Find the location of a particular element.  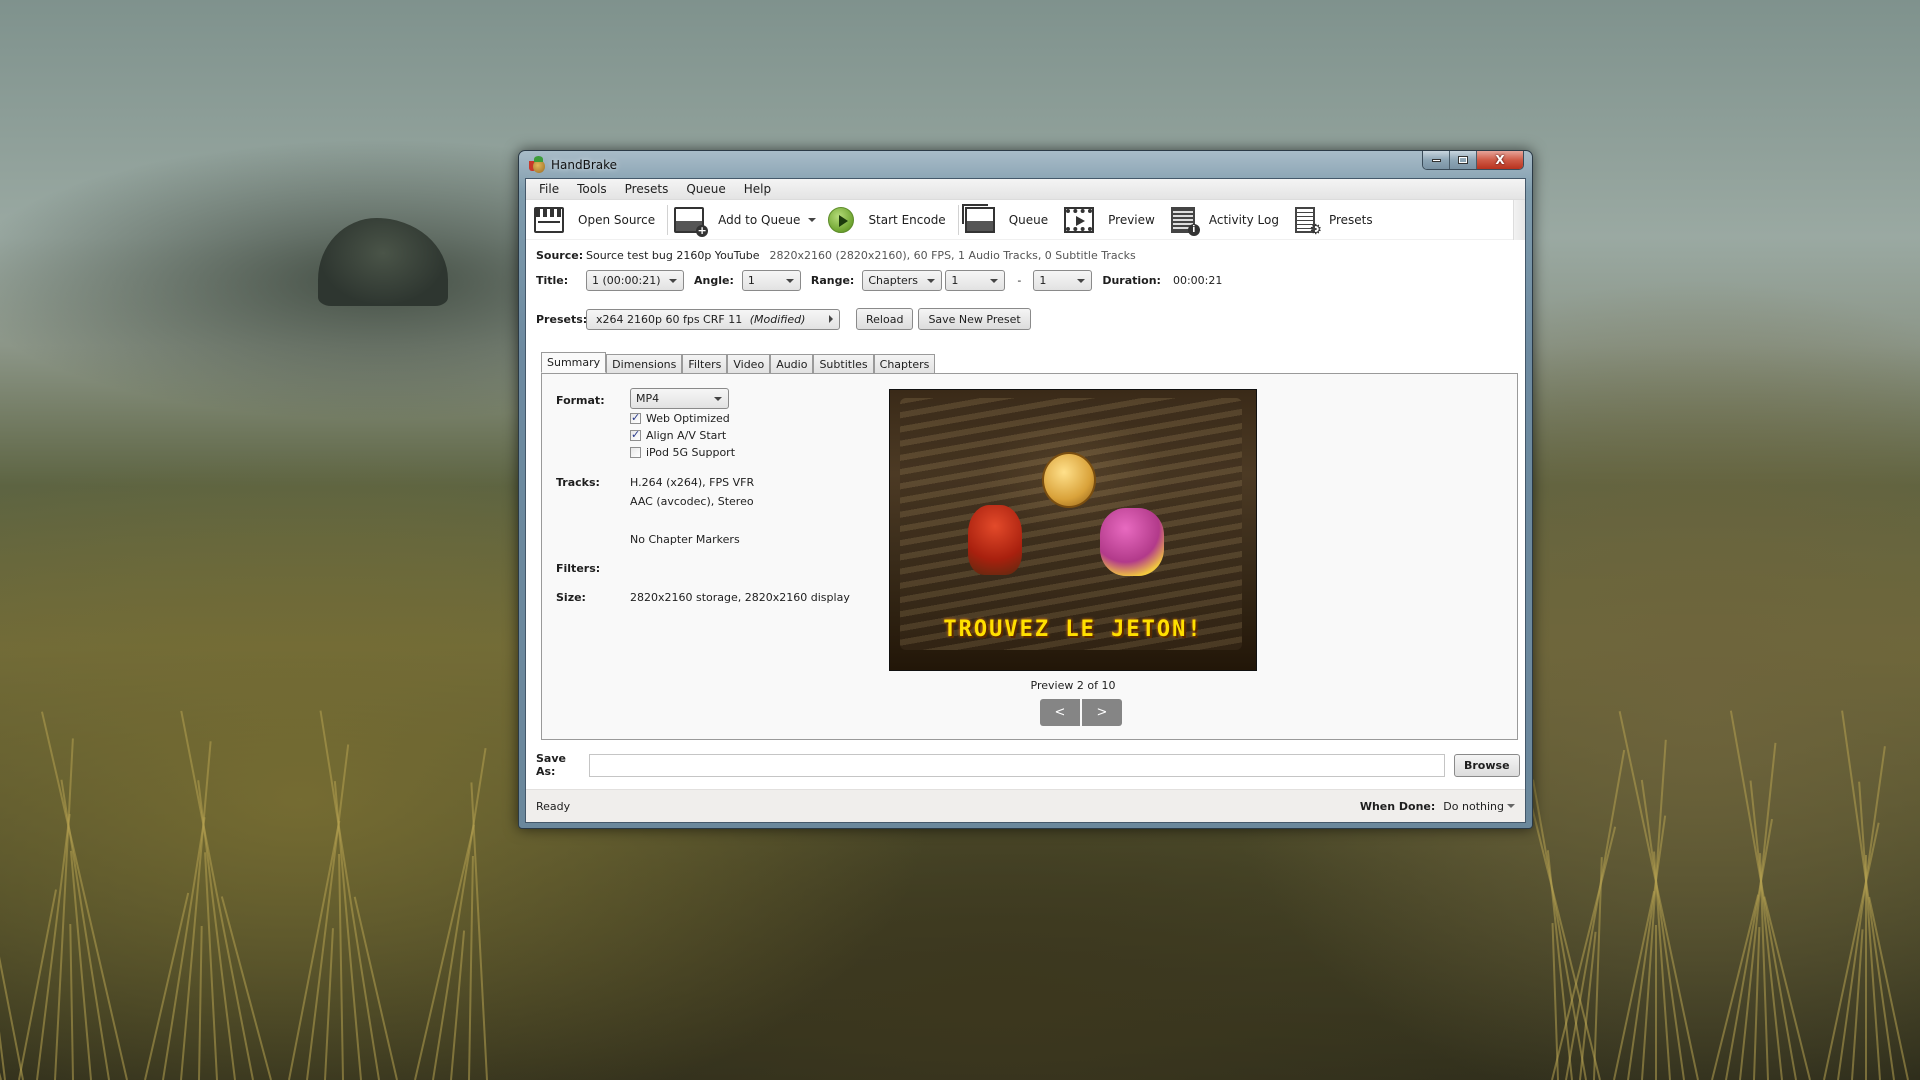

align-av-start-label: Align A/V Start is located at coordinates (686, 435).